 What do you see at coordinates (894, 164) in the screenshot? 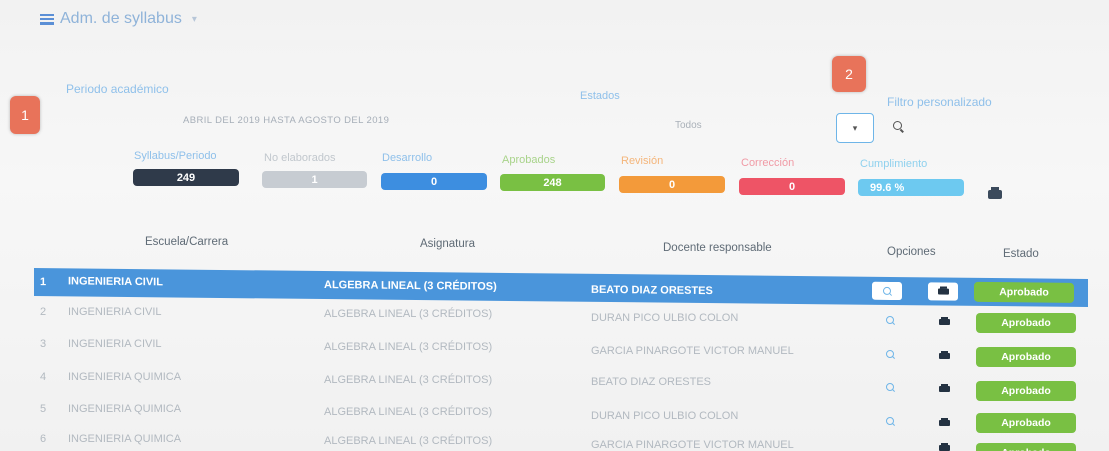
I see `stat-label-cumplimiento: Cumplimiento` at bounding box center [894, 164].